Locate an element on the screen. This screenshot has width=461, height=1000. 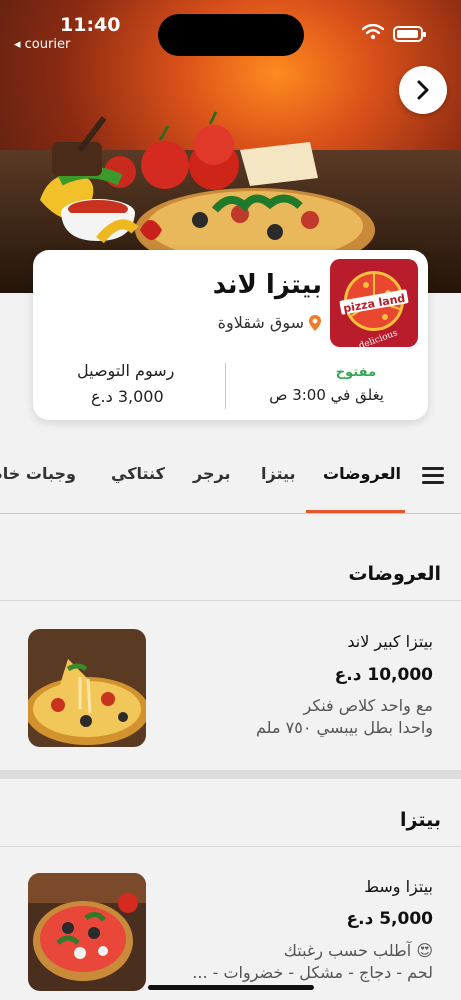
next-button is located at coordinates (423, 90).